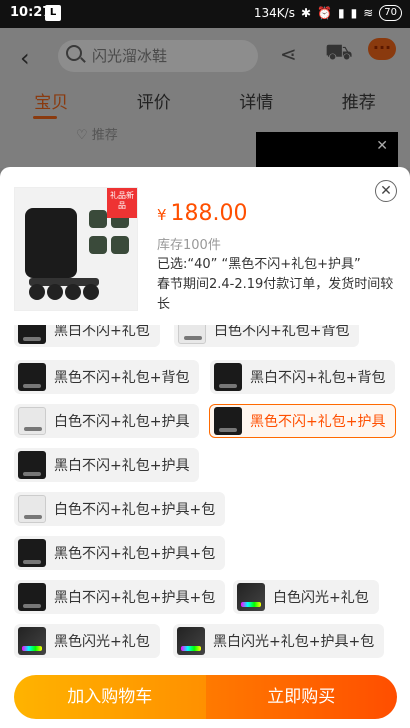 Image resolution: width=410 pixels, height=728 pixels. I want to click on add-to-cart-button: 加入购物车, so click(110, 697).